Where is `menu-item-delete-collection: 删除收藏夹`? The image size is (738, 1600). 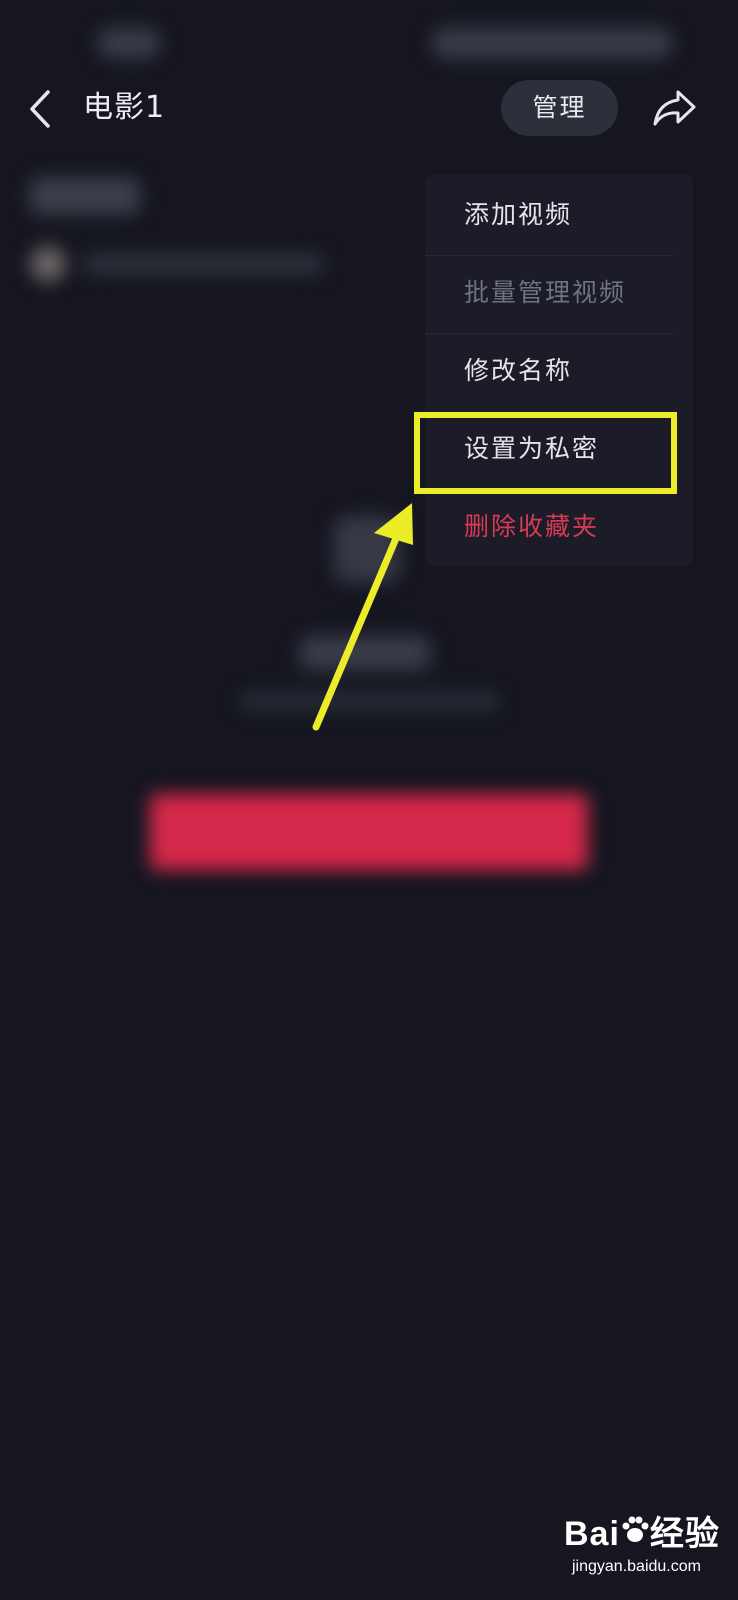 menu-item-delete-collection: 删除收藏夹 is located at coordinates (559, 527).